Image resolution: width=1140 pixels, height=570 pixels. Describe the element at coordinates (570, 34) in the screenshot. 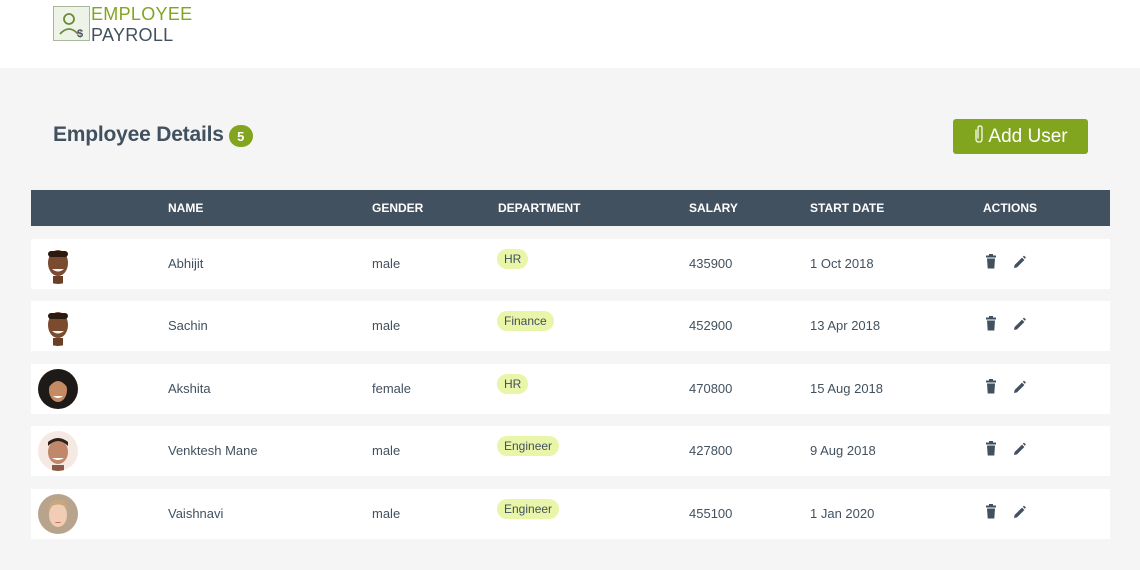

I see `app-header: $ EMPLOYEE PAYROLL` at that location.